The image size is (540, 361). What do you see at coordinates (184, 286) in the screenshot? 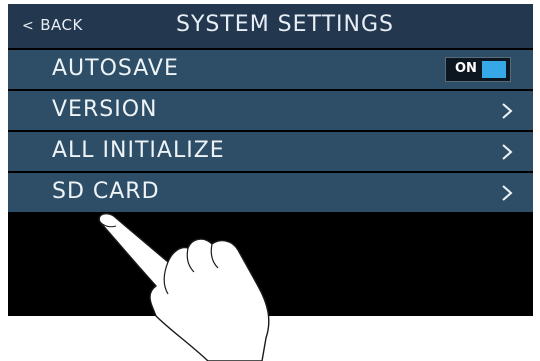
I see `hand-pointer-icon` at bounding box center [184, 286].